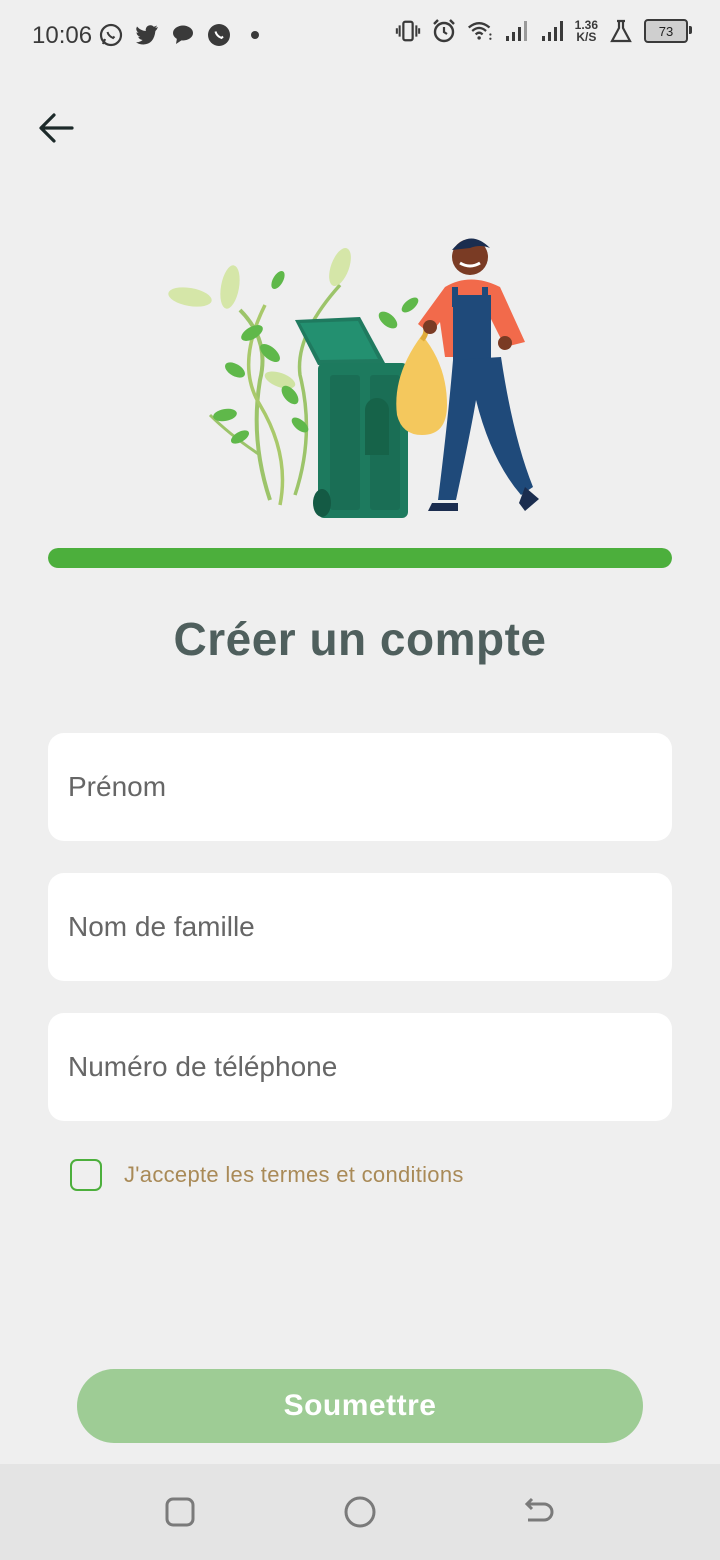 The image size is (720, 1560). I want to click on battery-level: 73, so click(666, 31).